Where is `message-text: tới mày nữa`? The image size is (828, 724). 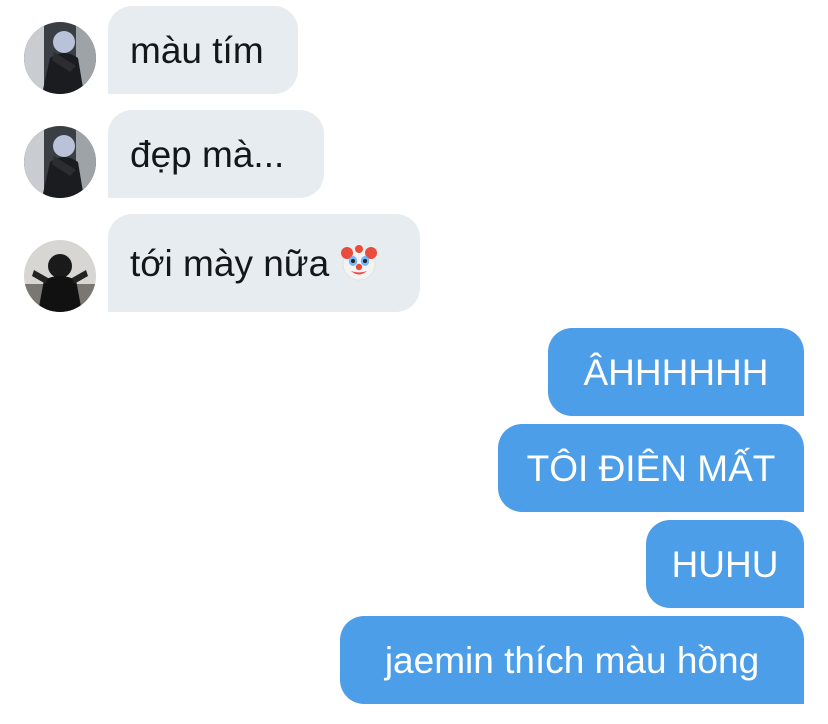
message-text: tới mày nữa is located at coordinates (230, 263).